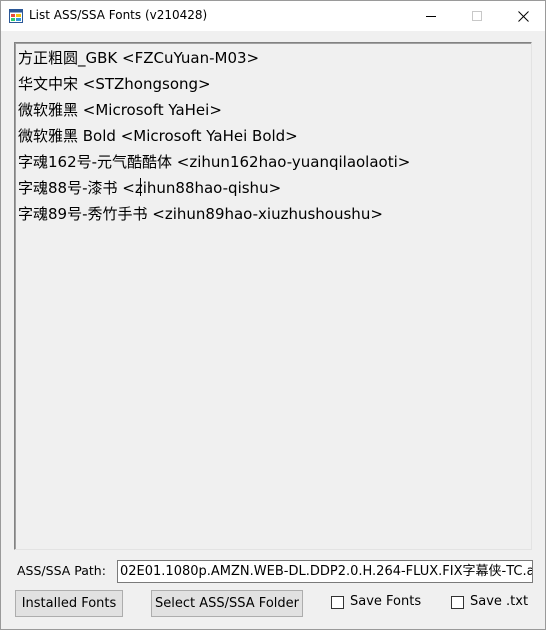 The height and width of the screenshot is (630, 546). What do you see at coordinates (273, 16) in the screenshot?
I see `title-bar: List ASS/SSA Fonts (v210428)` at bounding box center [273, 16].